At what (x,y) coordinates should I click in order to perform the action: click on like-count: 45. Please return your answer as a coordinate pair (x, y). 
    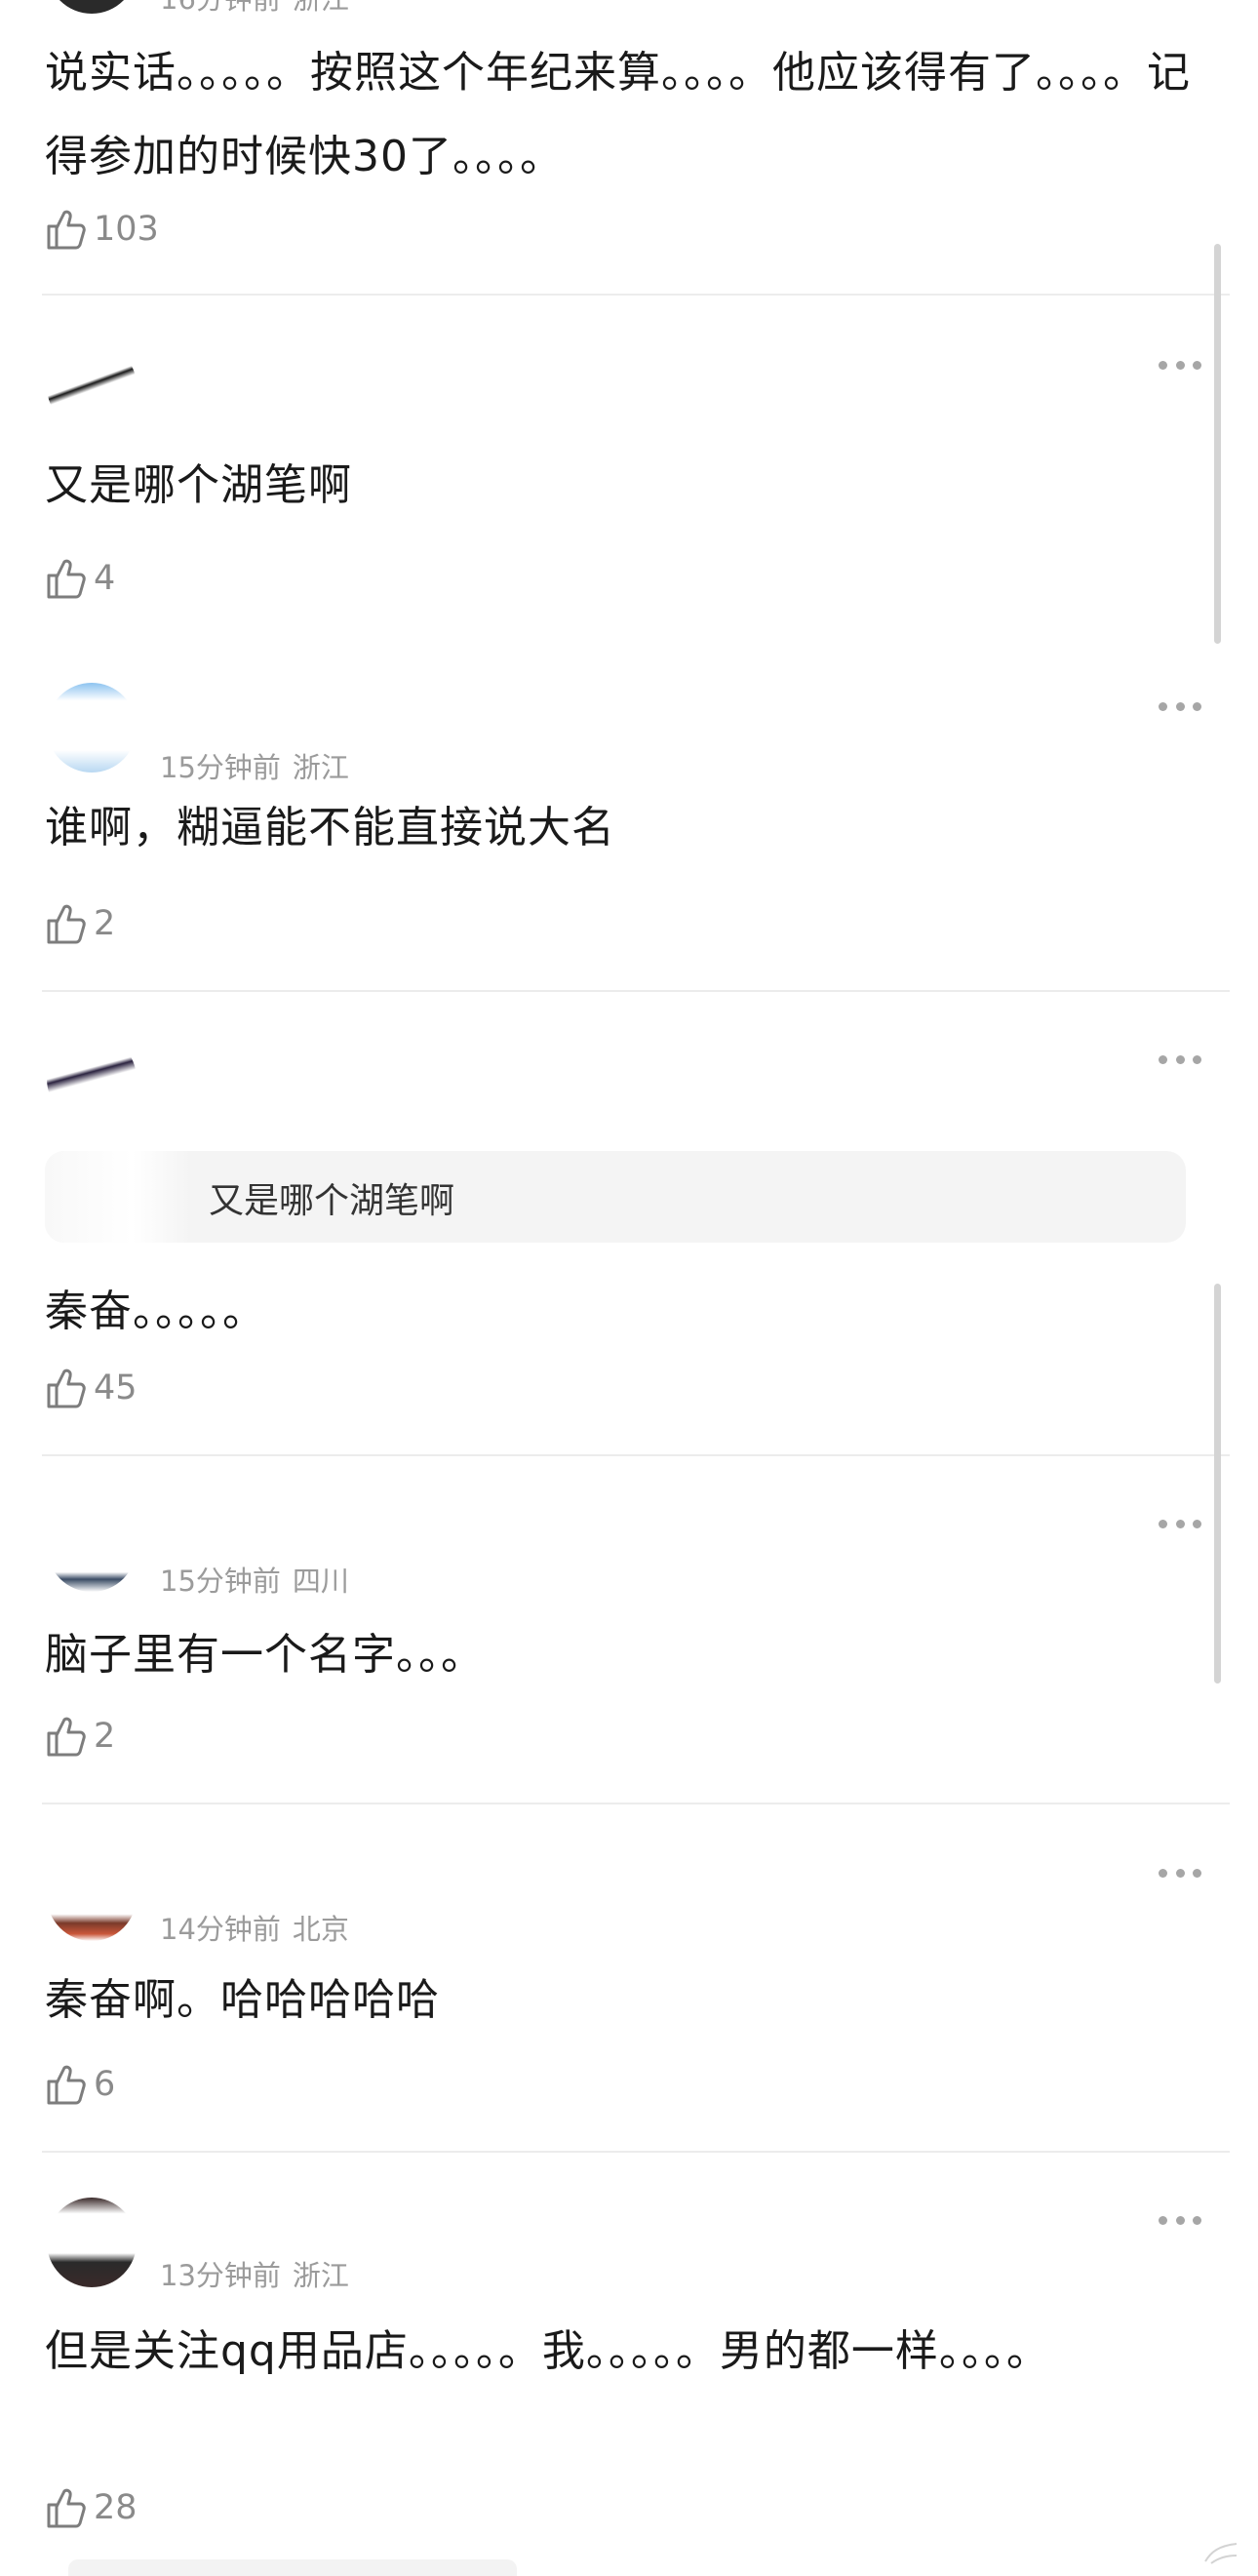
    Looking at the image, I should click on (116, 1387).